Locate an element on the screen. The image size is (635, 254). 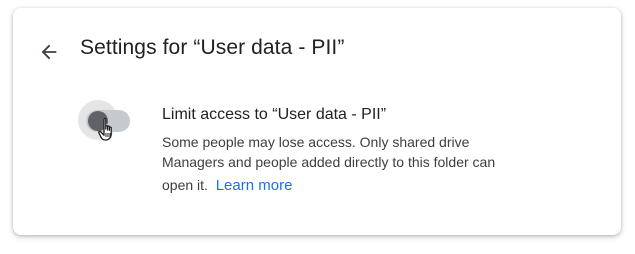
learn-more-link: Learn more is located at coordinates (254, 185).